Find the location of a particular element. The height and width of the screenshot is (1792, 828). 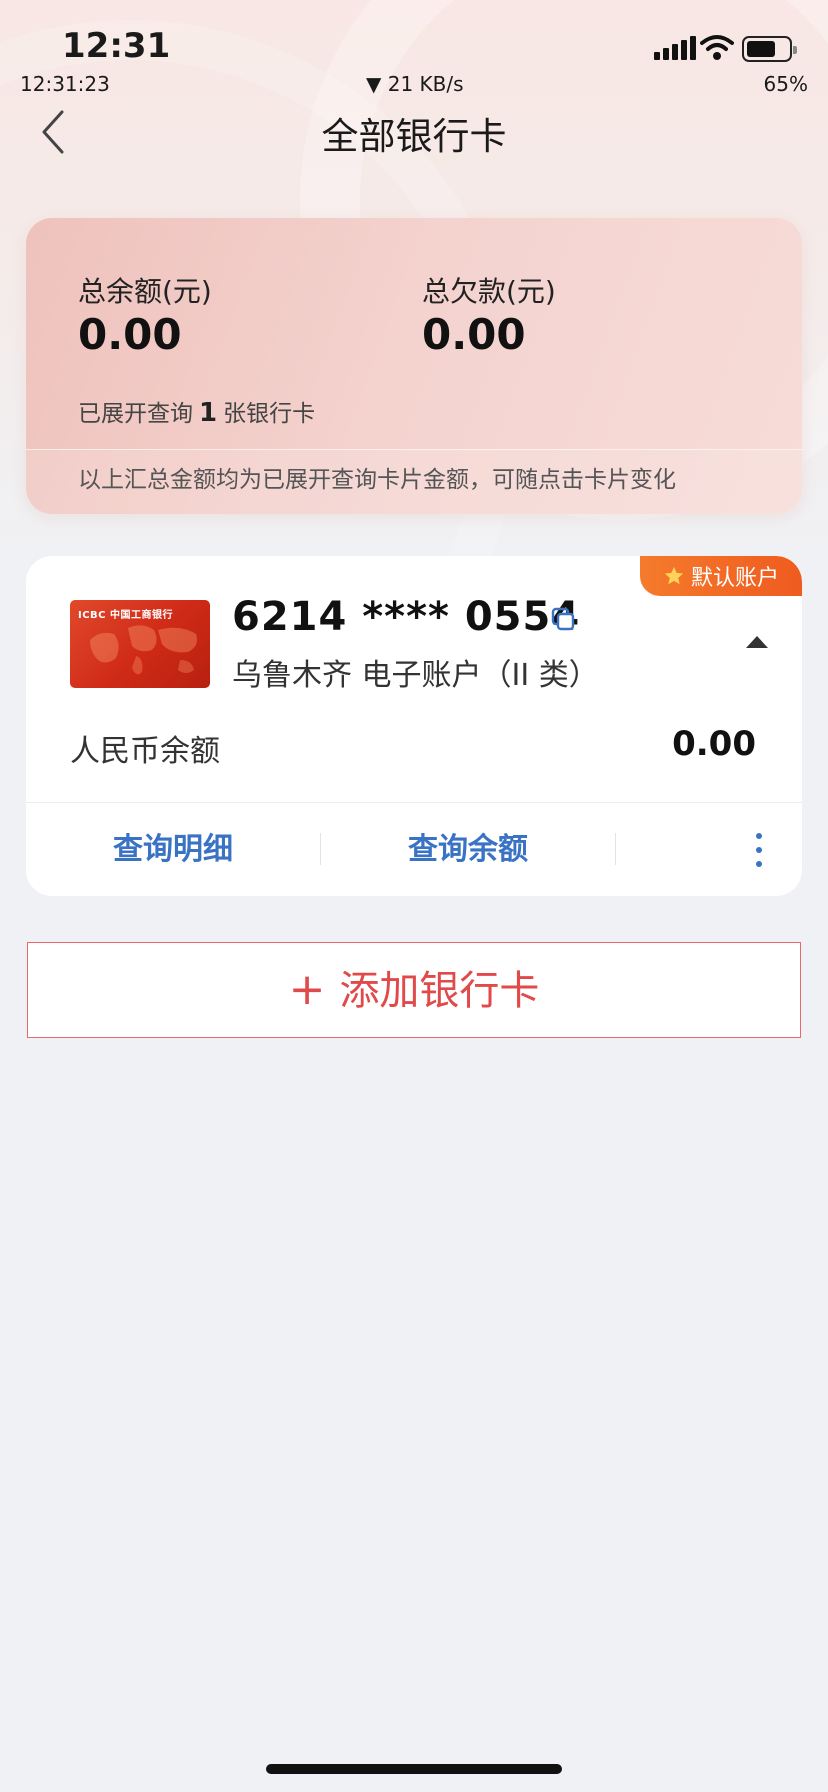

status-time: 12:31 is located at coordinates (116, 46).